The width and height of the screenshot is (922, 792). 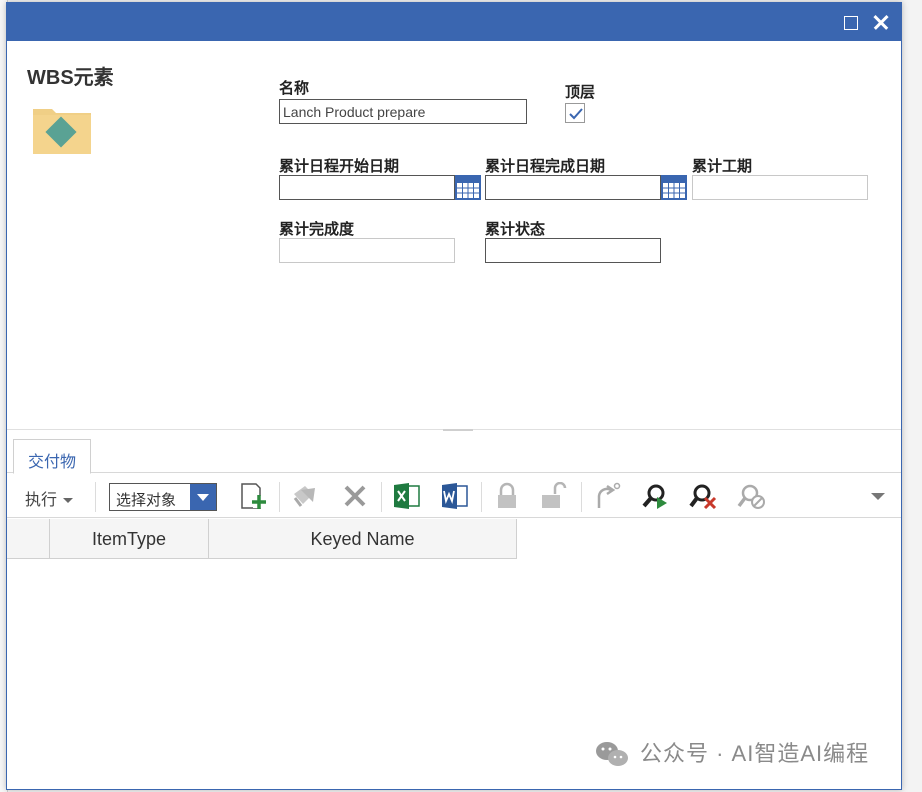 I want to click on word-export-icon, so click(x=455, y=496).